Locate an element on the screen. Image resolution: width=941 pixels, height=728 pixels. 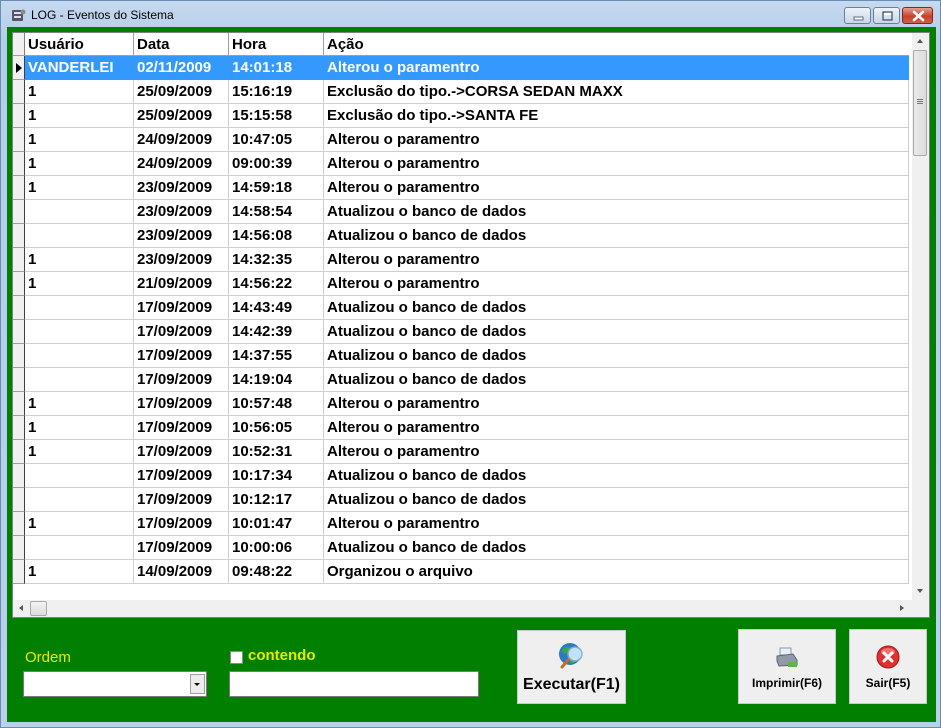
cell-data: 24/09/2009 is located at coordinates (181, 164).